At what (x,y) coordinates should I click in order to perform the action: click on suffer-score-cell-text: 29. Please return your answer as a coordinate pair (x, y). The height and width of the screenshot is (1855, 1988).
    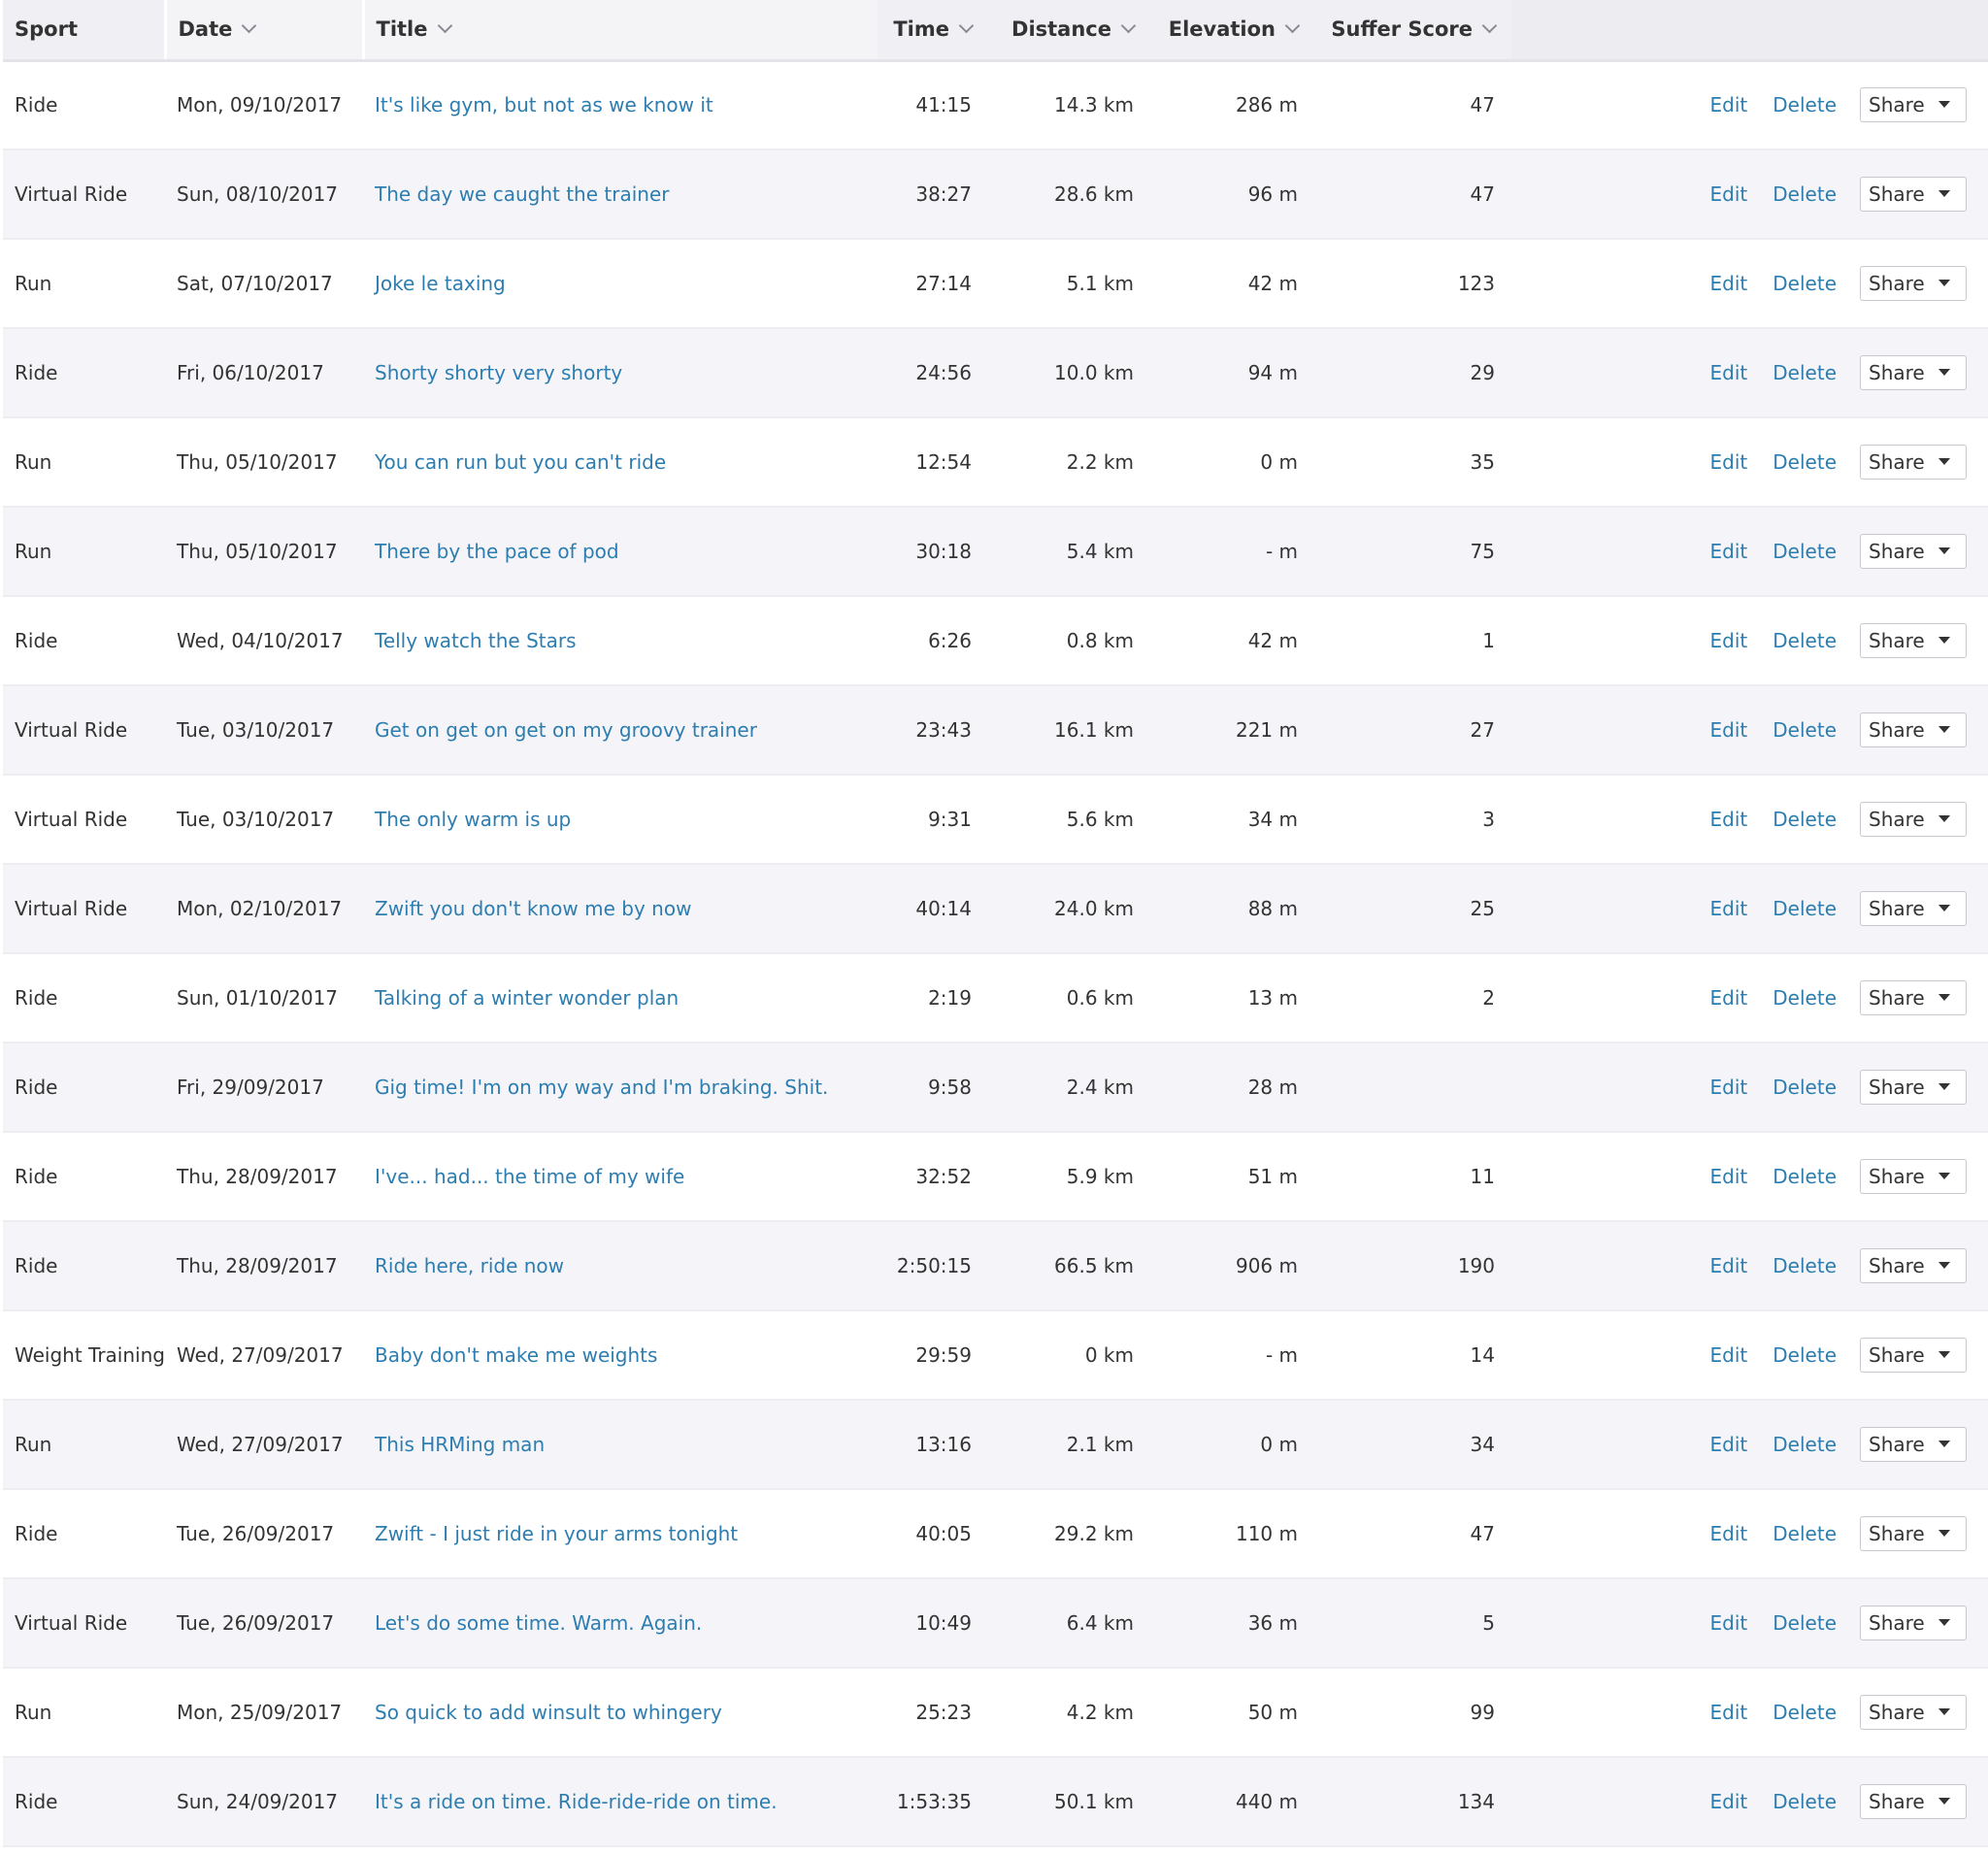
    Looking at the image, I should click on (1482, 372).